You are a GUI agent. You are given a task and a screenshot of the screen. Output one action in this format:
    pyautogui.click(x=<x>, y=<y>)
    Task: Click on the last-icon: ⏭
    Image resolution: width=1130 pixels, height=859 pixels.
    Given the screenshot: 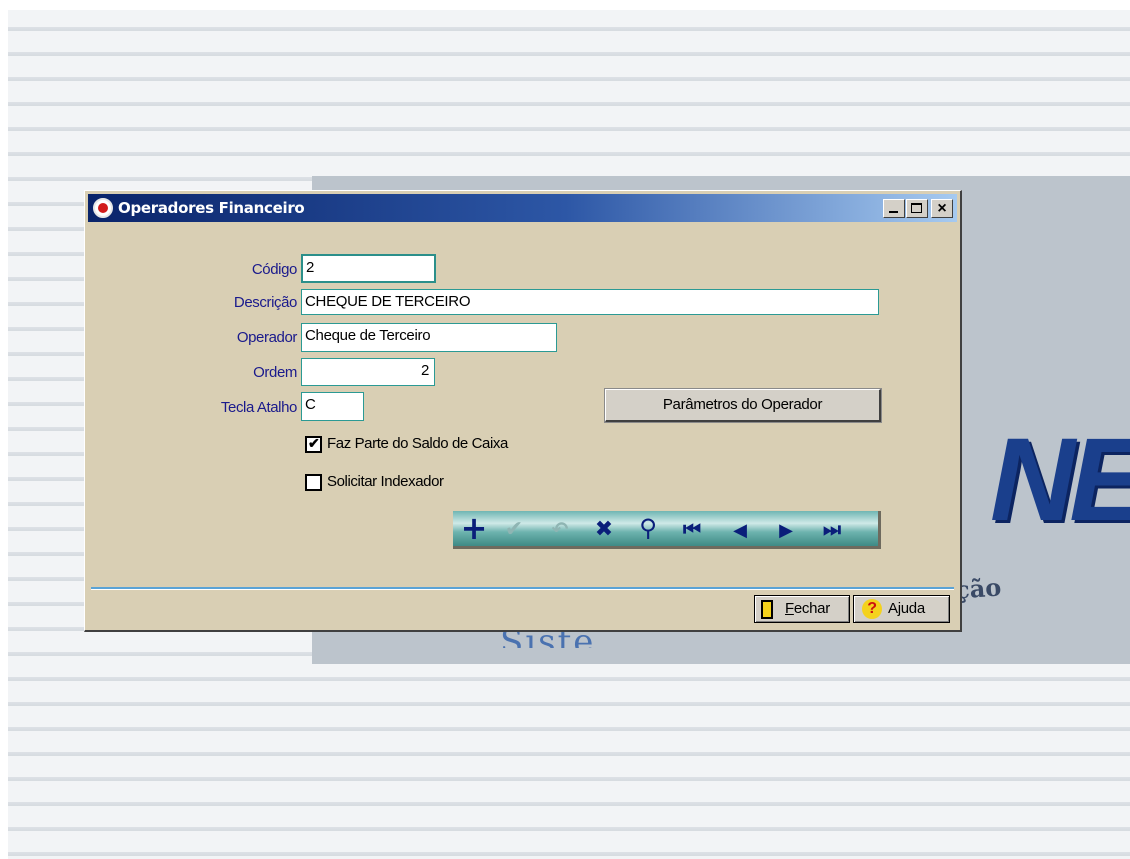 What is the action you would take?
    pyautogui.click(x=832, y=529)
    